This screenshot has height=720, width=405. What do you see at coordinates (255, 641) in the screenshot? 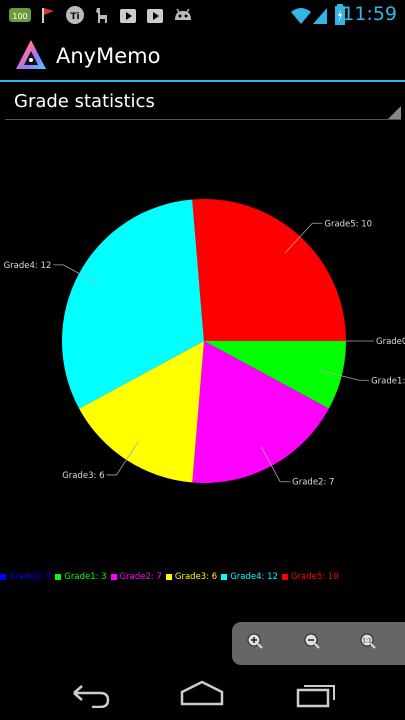
I see `zoom-in-icon` at bounding box center [255, 641].